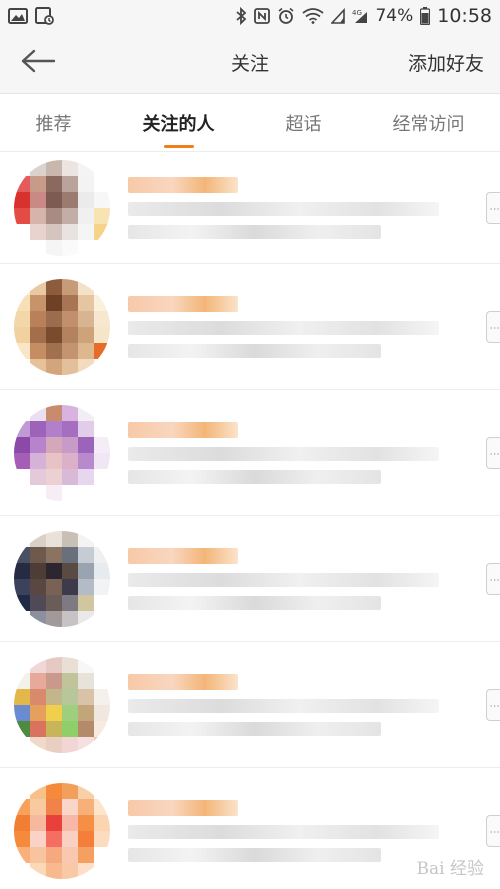 This screenshot has height=889, width=500. Describe the element at coordinates (338, 16) in the screenshot. I see `signal-icon` at that location.